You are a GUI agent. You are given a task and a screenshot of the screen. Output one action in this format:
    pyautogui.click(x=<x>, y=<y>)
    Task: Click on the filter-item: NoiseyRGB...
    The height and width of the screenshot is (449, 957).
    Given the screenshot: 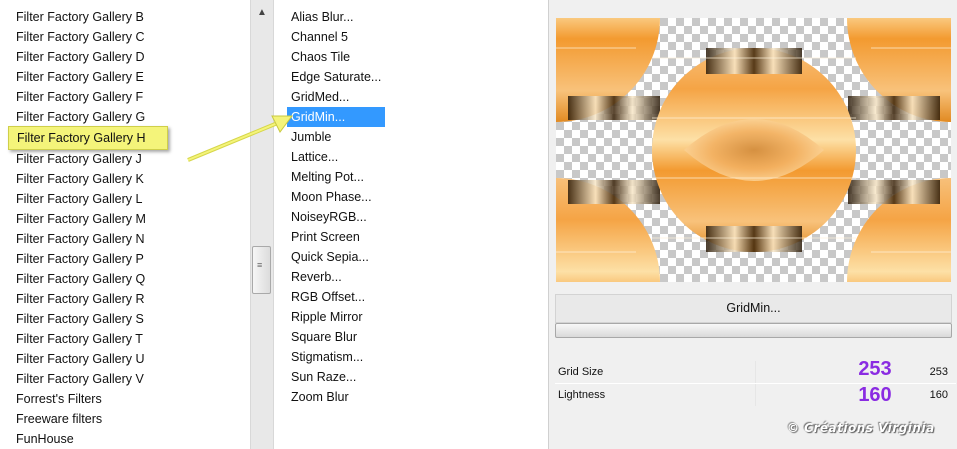 What is the action you would take?
    pyautogui.click(x=336, y=217)
    